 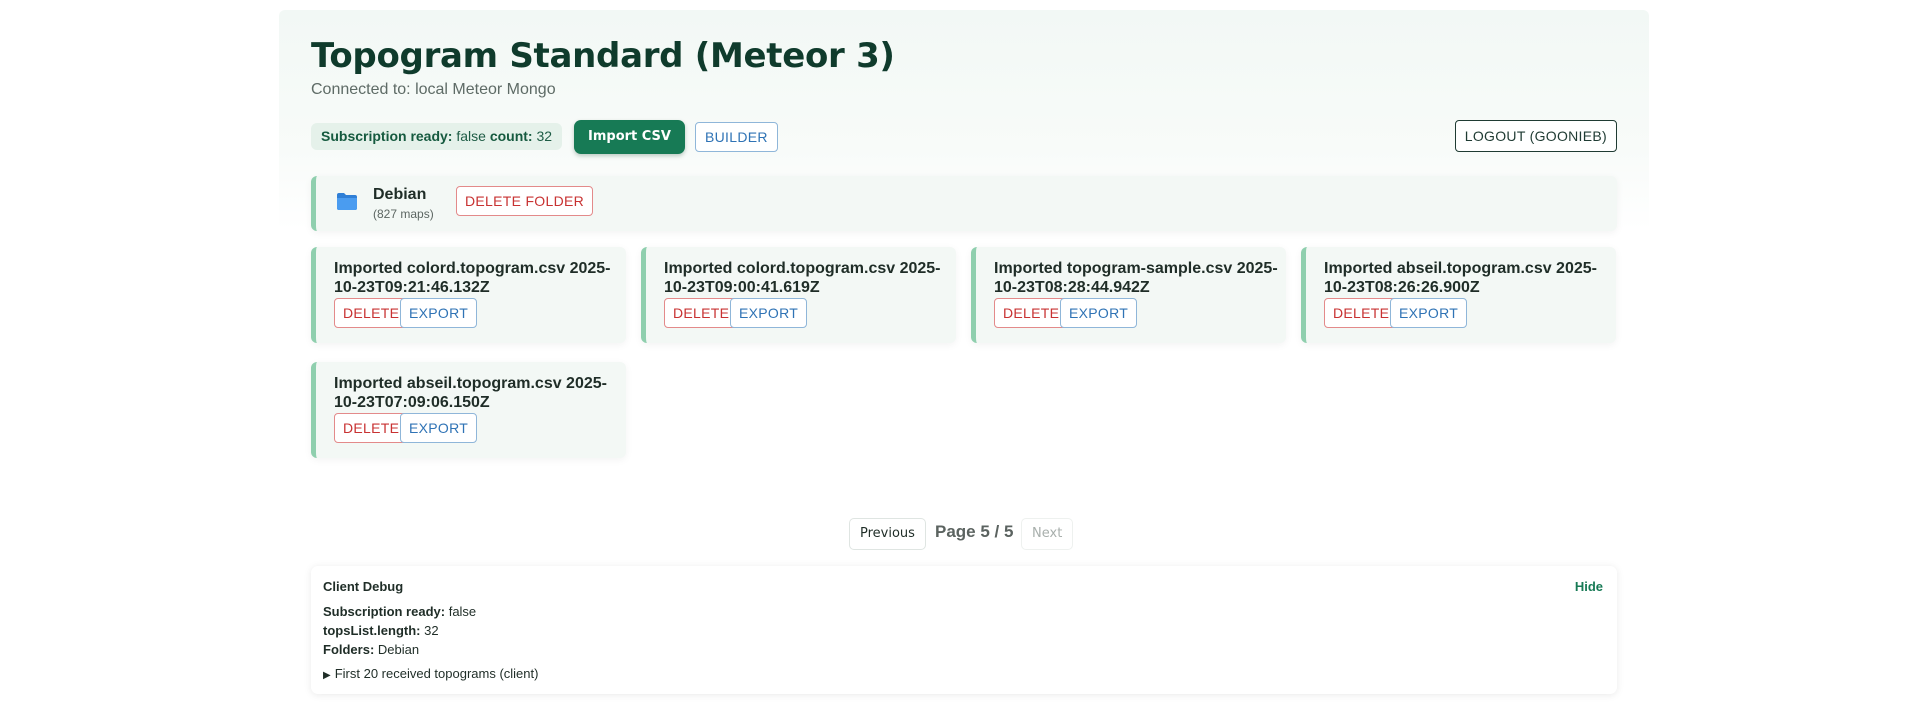 I want to click on subscription-status-pill: Subscription ready: false count: 32, so click(x=437, y=136).